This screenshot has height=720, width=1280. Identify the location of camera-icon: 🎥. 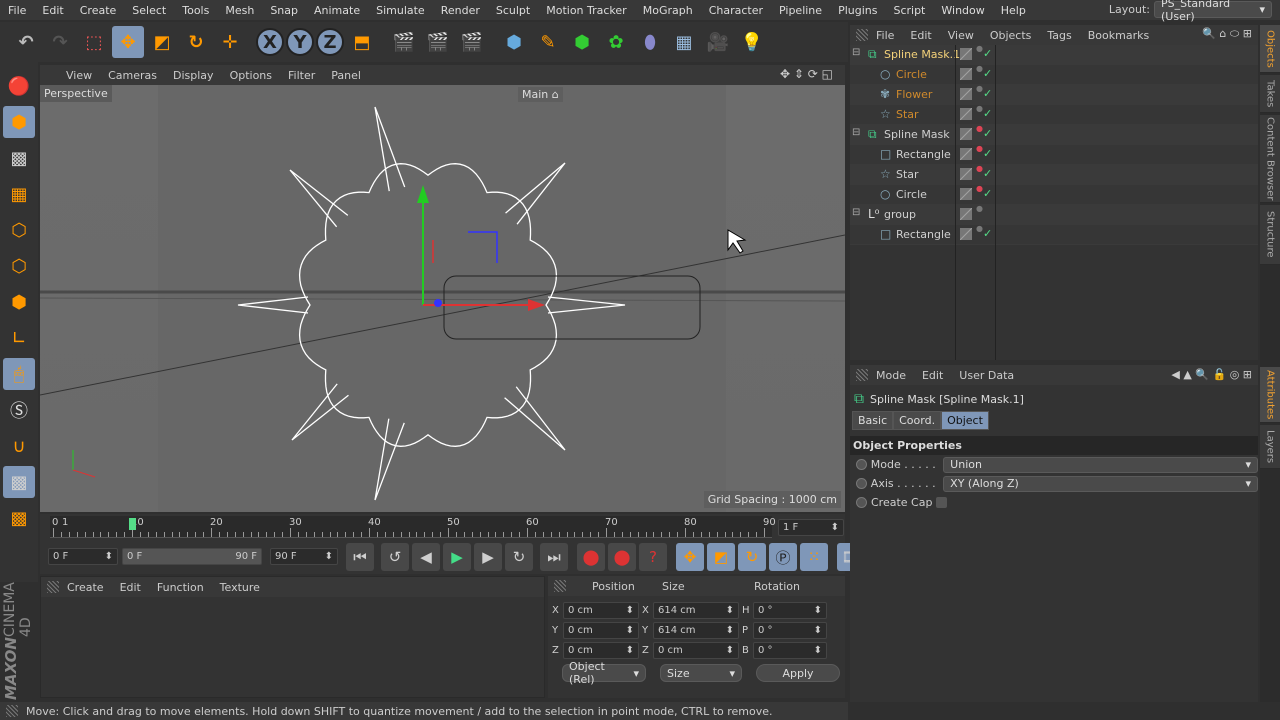
(718, 42).